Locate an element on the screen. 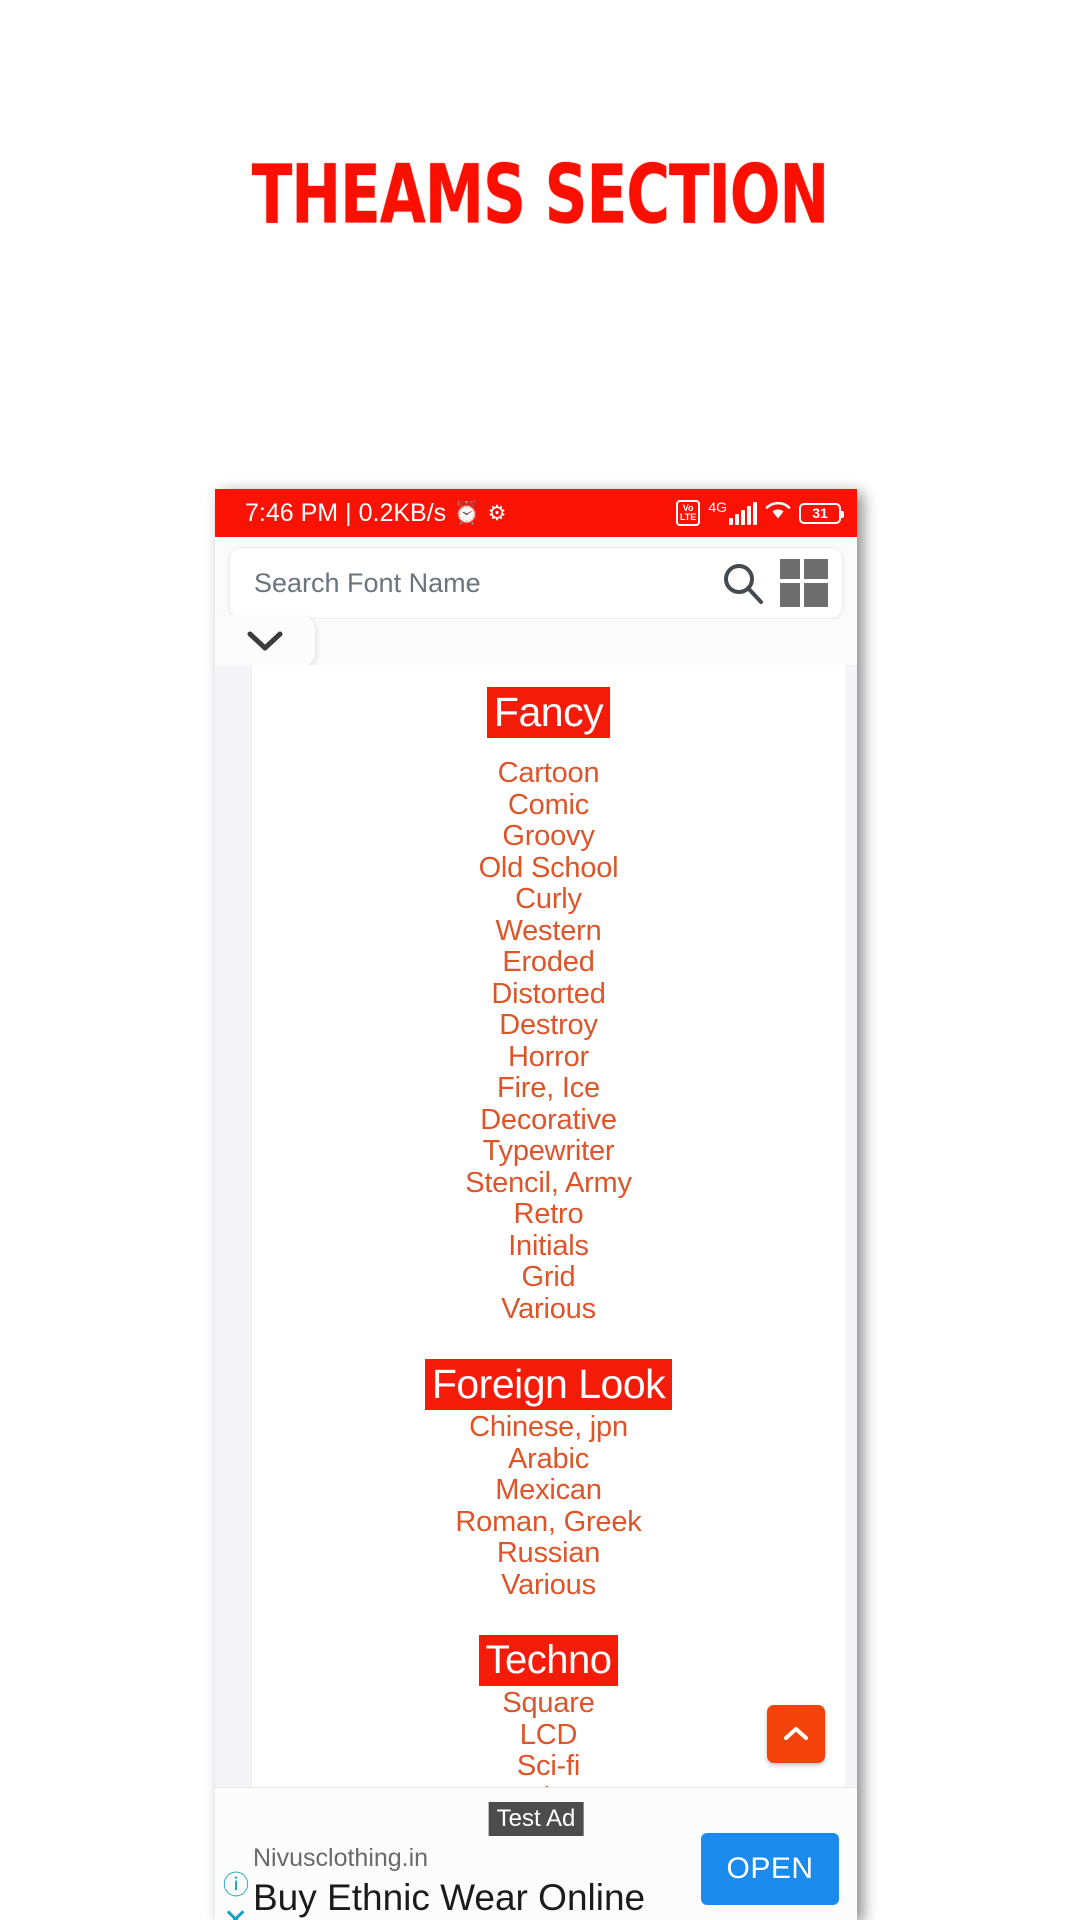 This screenshot has height=1920, width=1080. list-item: Old School is located at coordinates (548, 868).